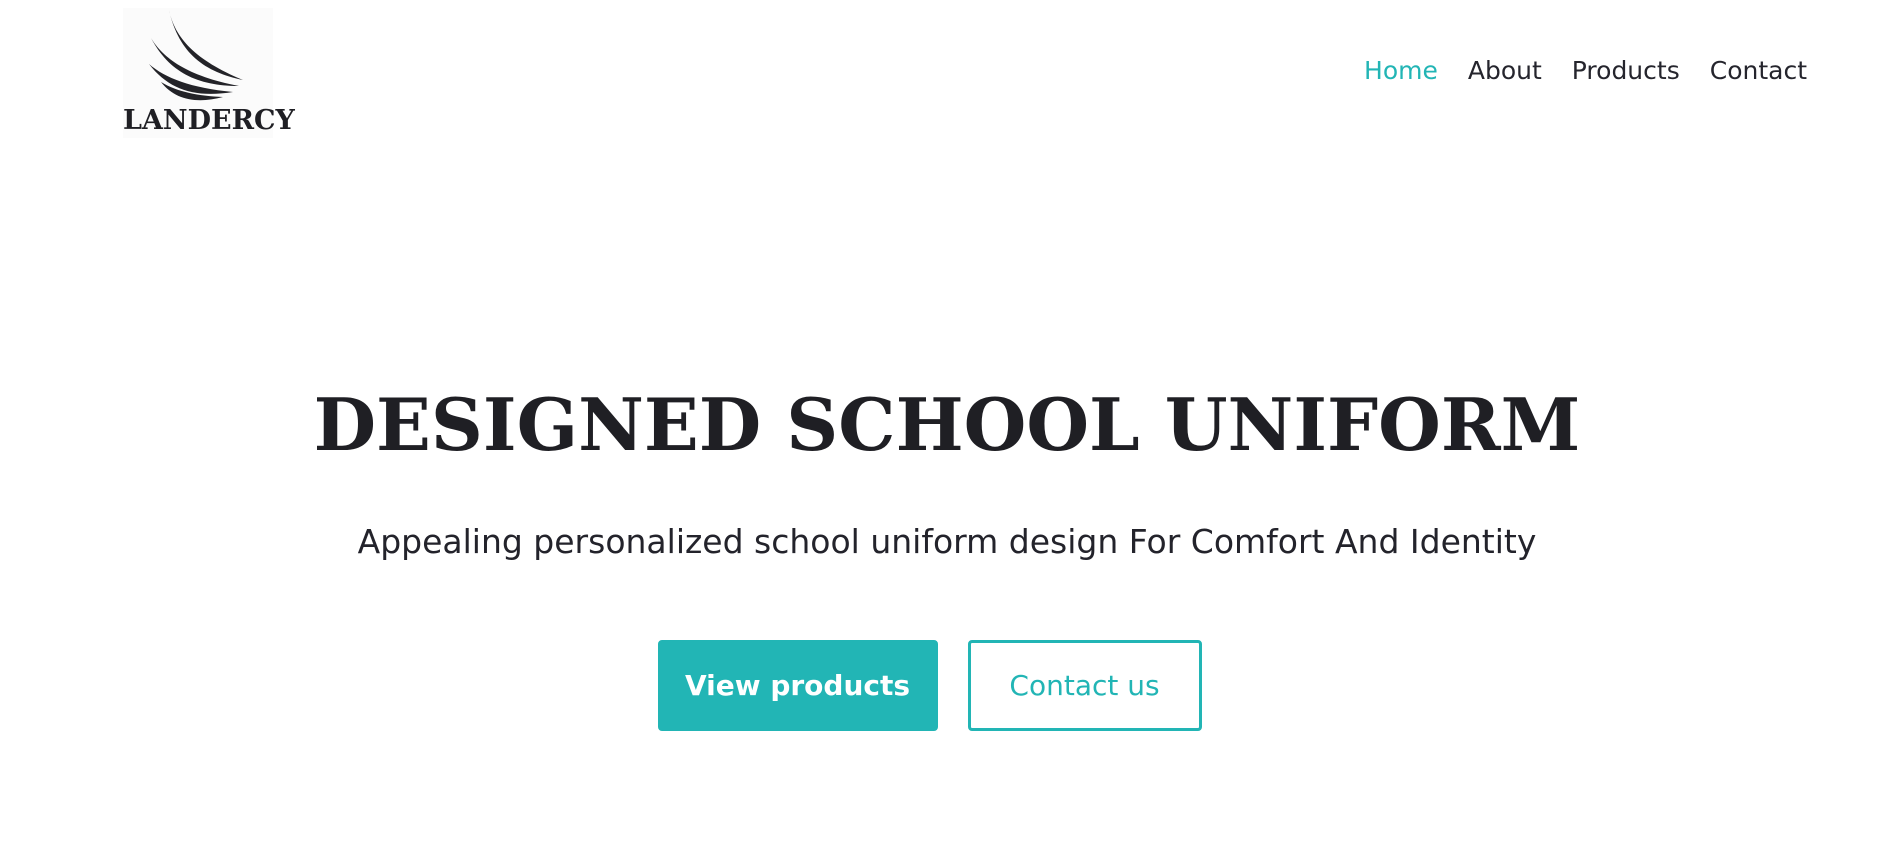  I want to click on view-products-button: View products, so click(797, 685).